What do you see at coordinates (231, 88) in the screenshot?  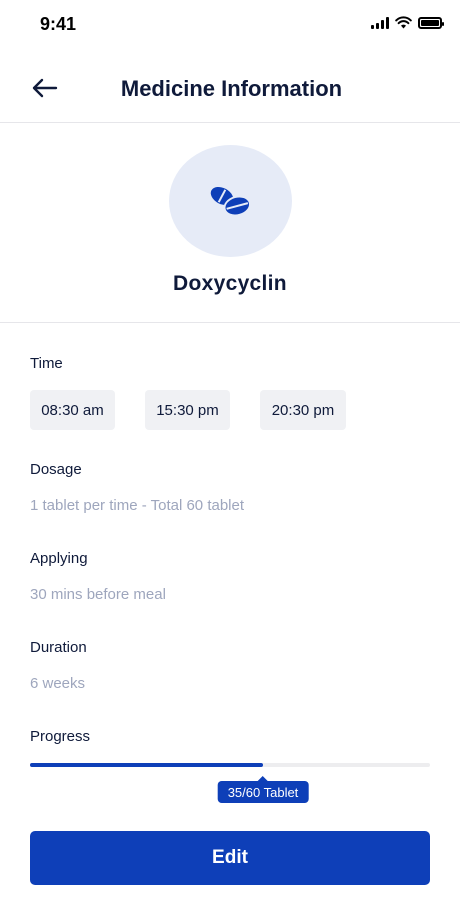 I see `page-title: Medicine Information` at bounding box center [231, 88].